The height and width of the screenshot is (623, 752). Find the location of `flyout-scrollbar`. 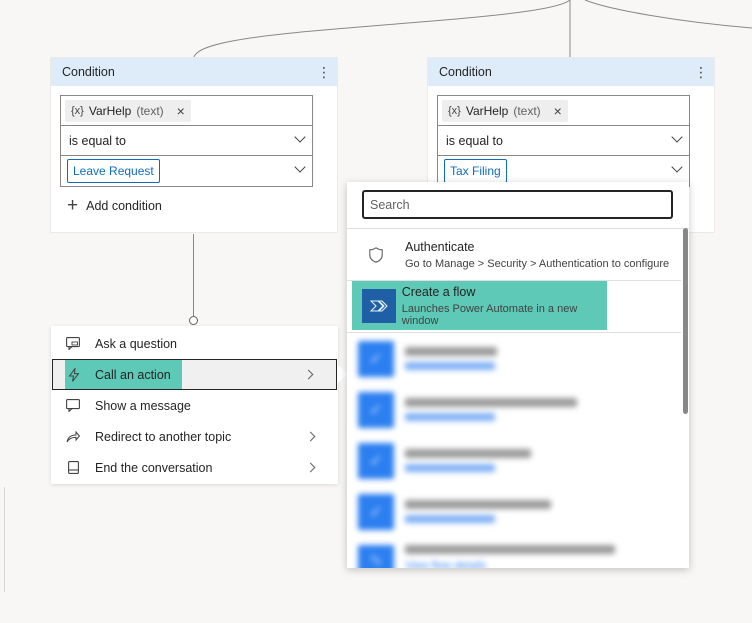

flyout-scrollbar is located at coordinates (685, 321).